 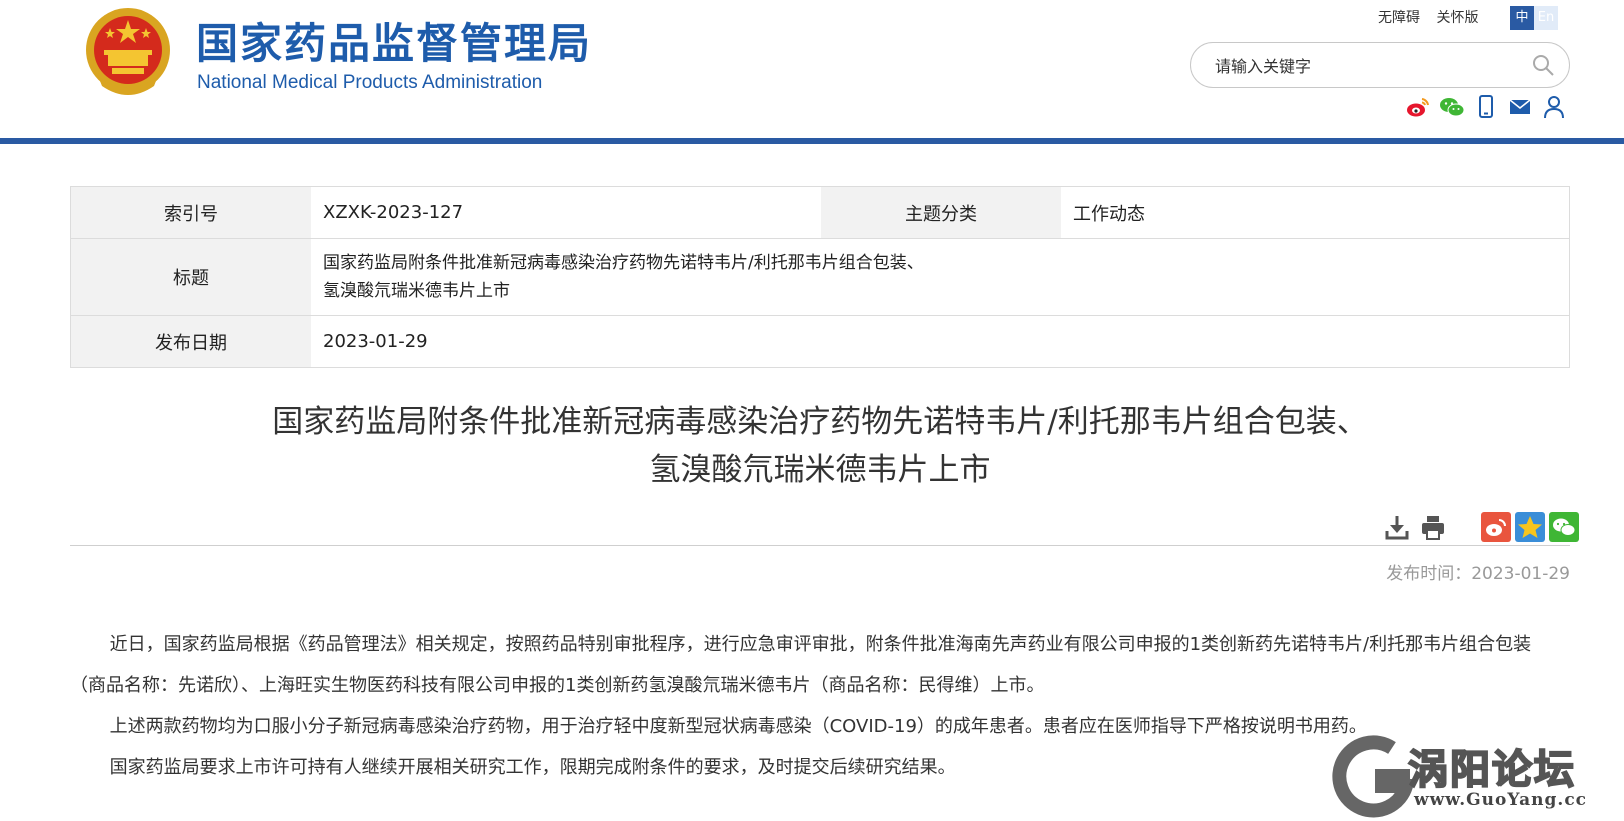 I want to click on watermark-name: 涡阳论坛, so click(x=1491, y=770).